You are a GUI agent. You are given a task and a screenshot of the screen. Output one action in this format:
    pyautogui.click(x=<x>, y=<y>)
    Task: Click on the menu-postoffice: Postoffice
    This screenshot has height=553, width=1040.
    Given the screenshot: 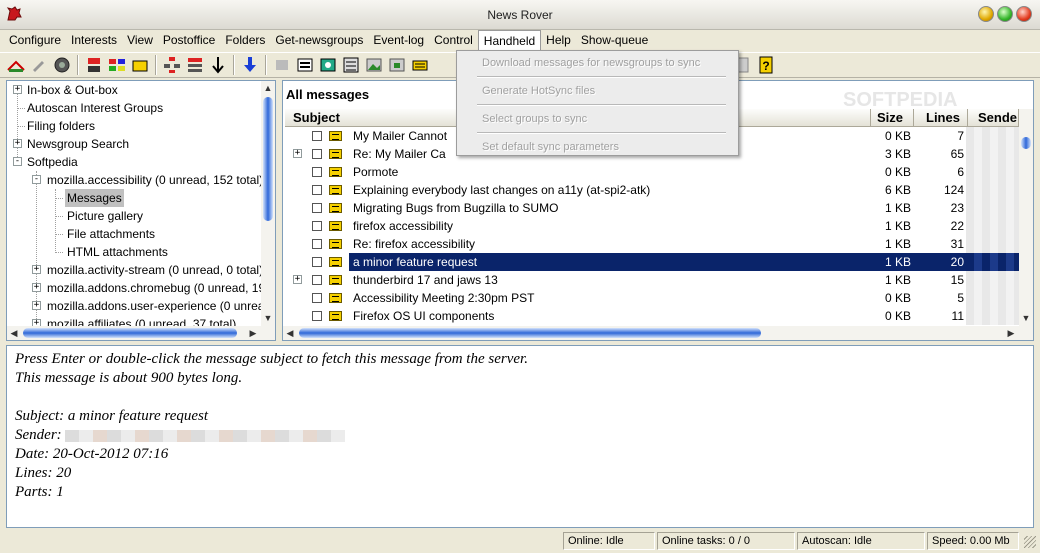 What is the action you would take?
    pyautogui.click(x=189, y=40)
    